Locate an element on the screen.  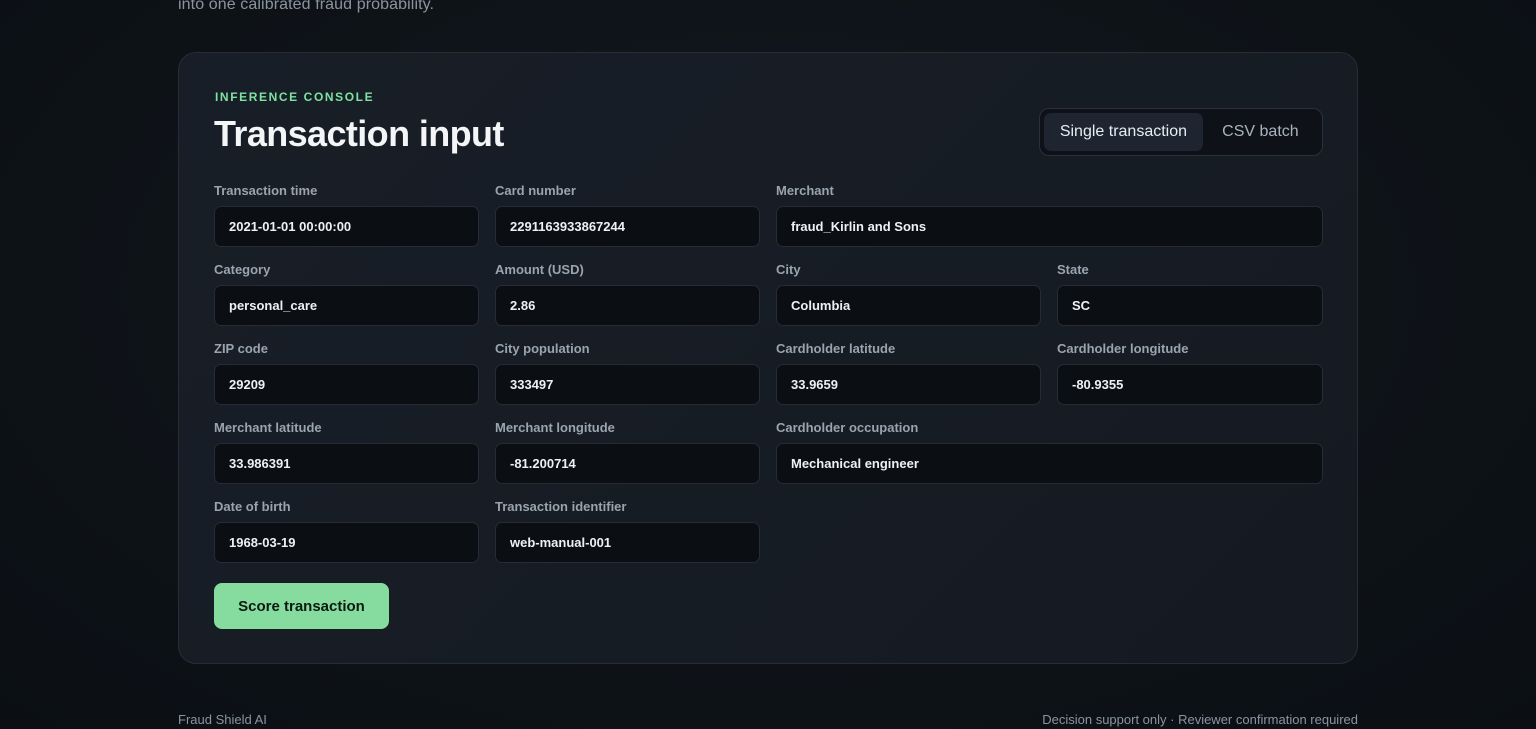
score-transaction-button: Score transaction is located at coordinates (301, 606).